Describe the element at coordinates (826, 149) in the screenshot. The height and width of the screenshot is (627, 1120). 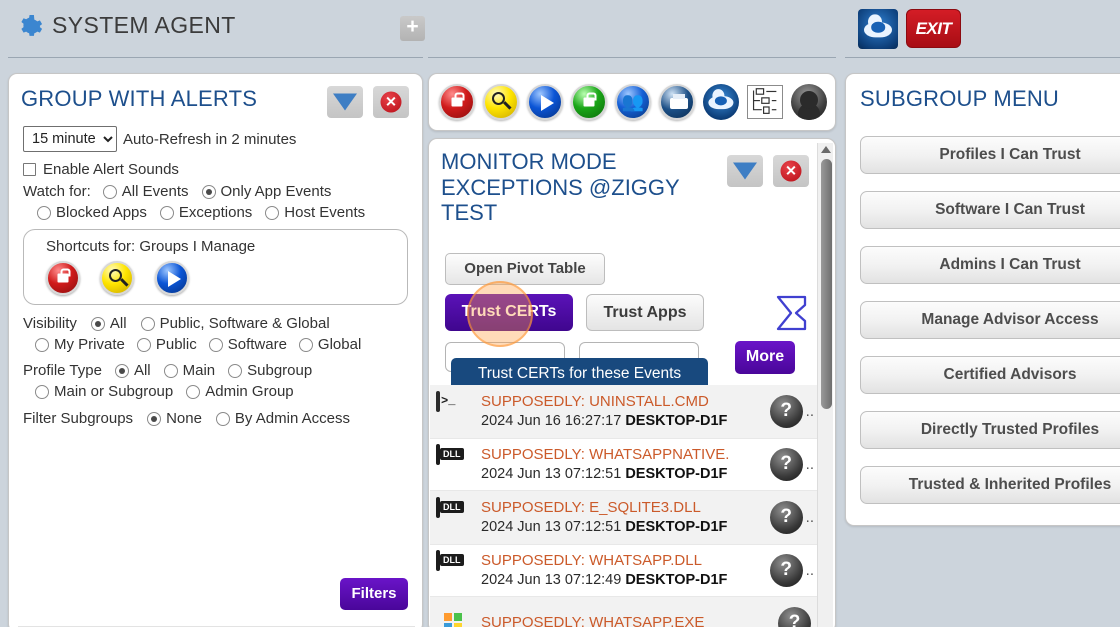
I see `scroll-up-arrow-icon` at that location.